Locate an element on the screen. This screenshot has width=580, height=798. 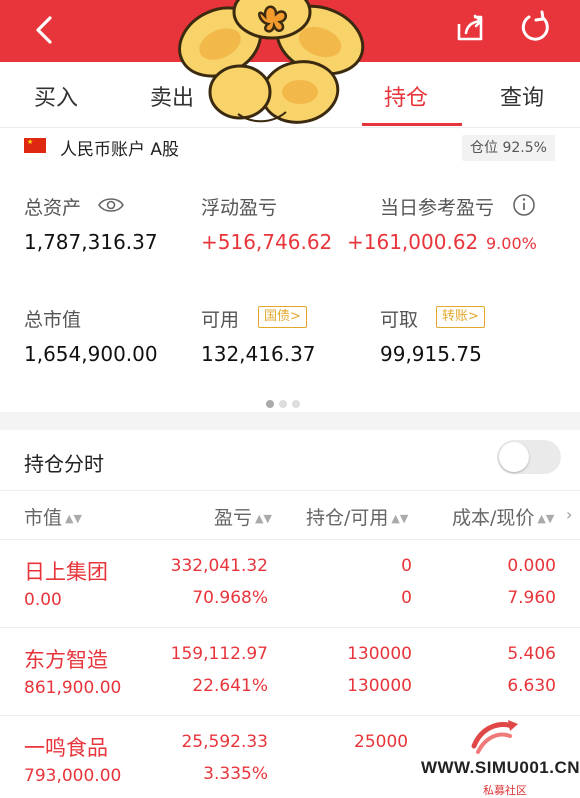
available-label: 可用 is located at coordinates (220, 320).